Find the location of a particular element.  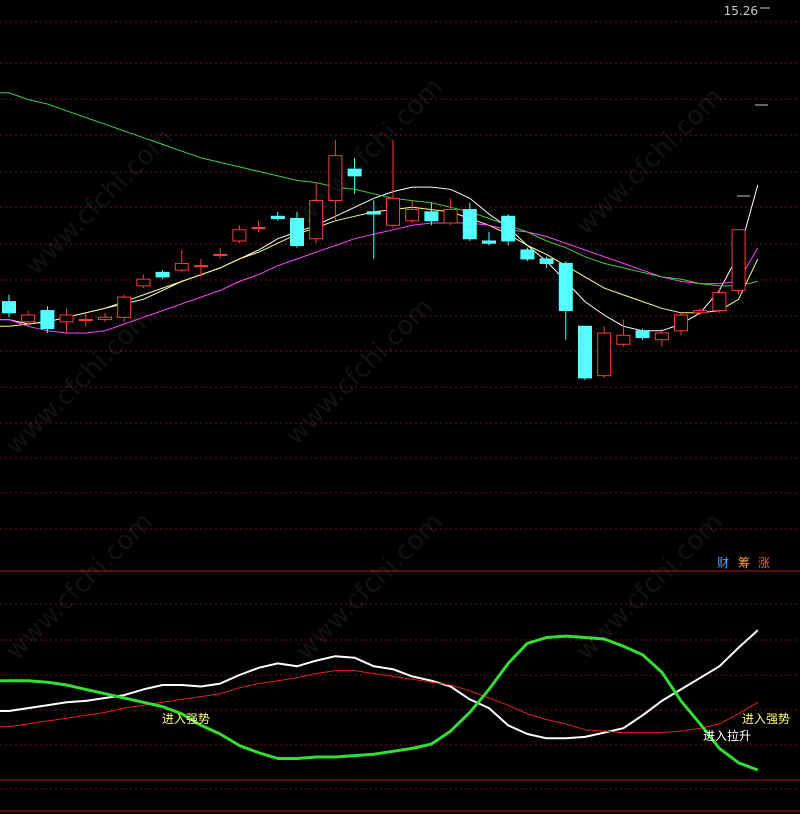

ma-line-ma-yellow is located at coordinates (379, 266).